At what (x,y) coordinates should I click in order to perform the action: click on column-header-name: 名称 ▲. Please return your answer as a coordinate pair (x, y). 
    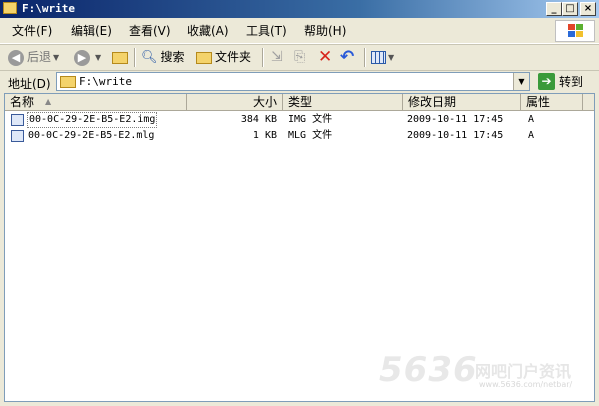
    Looking at the image, I should click on (96, 102).